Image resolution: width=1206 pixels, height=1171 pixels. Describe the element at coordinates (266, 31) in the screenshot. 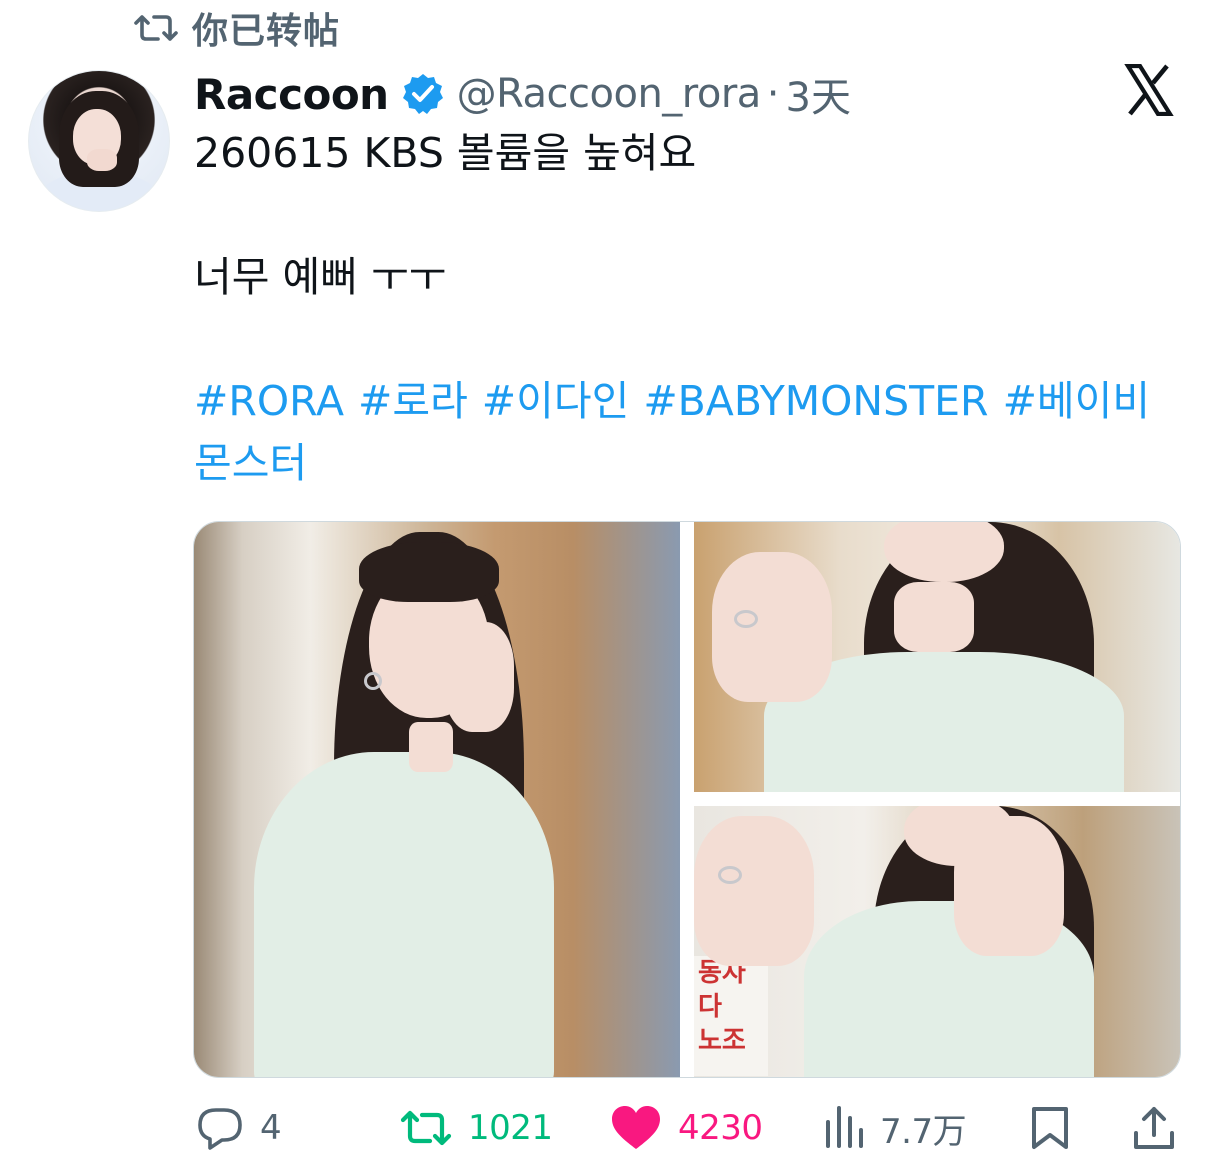

I see `retweet-context-label: 你已转帖` at that location.